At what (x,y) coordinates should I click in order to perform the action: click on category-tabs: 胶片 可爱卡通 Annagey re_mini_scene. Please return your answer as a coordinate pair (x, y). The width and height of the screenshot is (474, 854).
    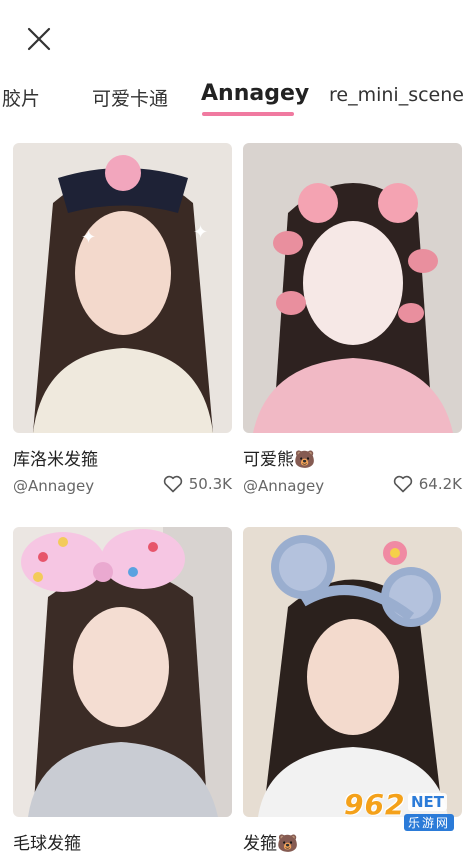
    Looking at the image, I should click on (237, 97).